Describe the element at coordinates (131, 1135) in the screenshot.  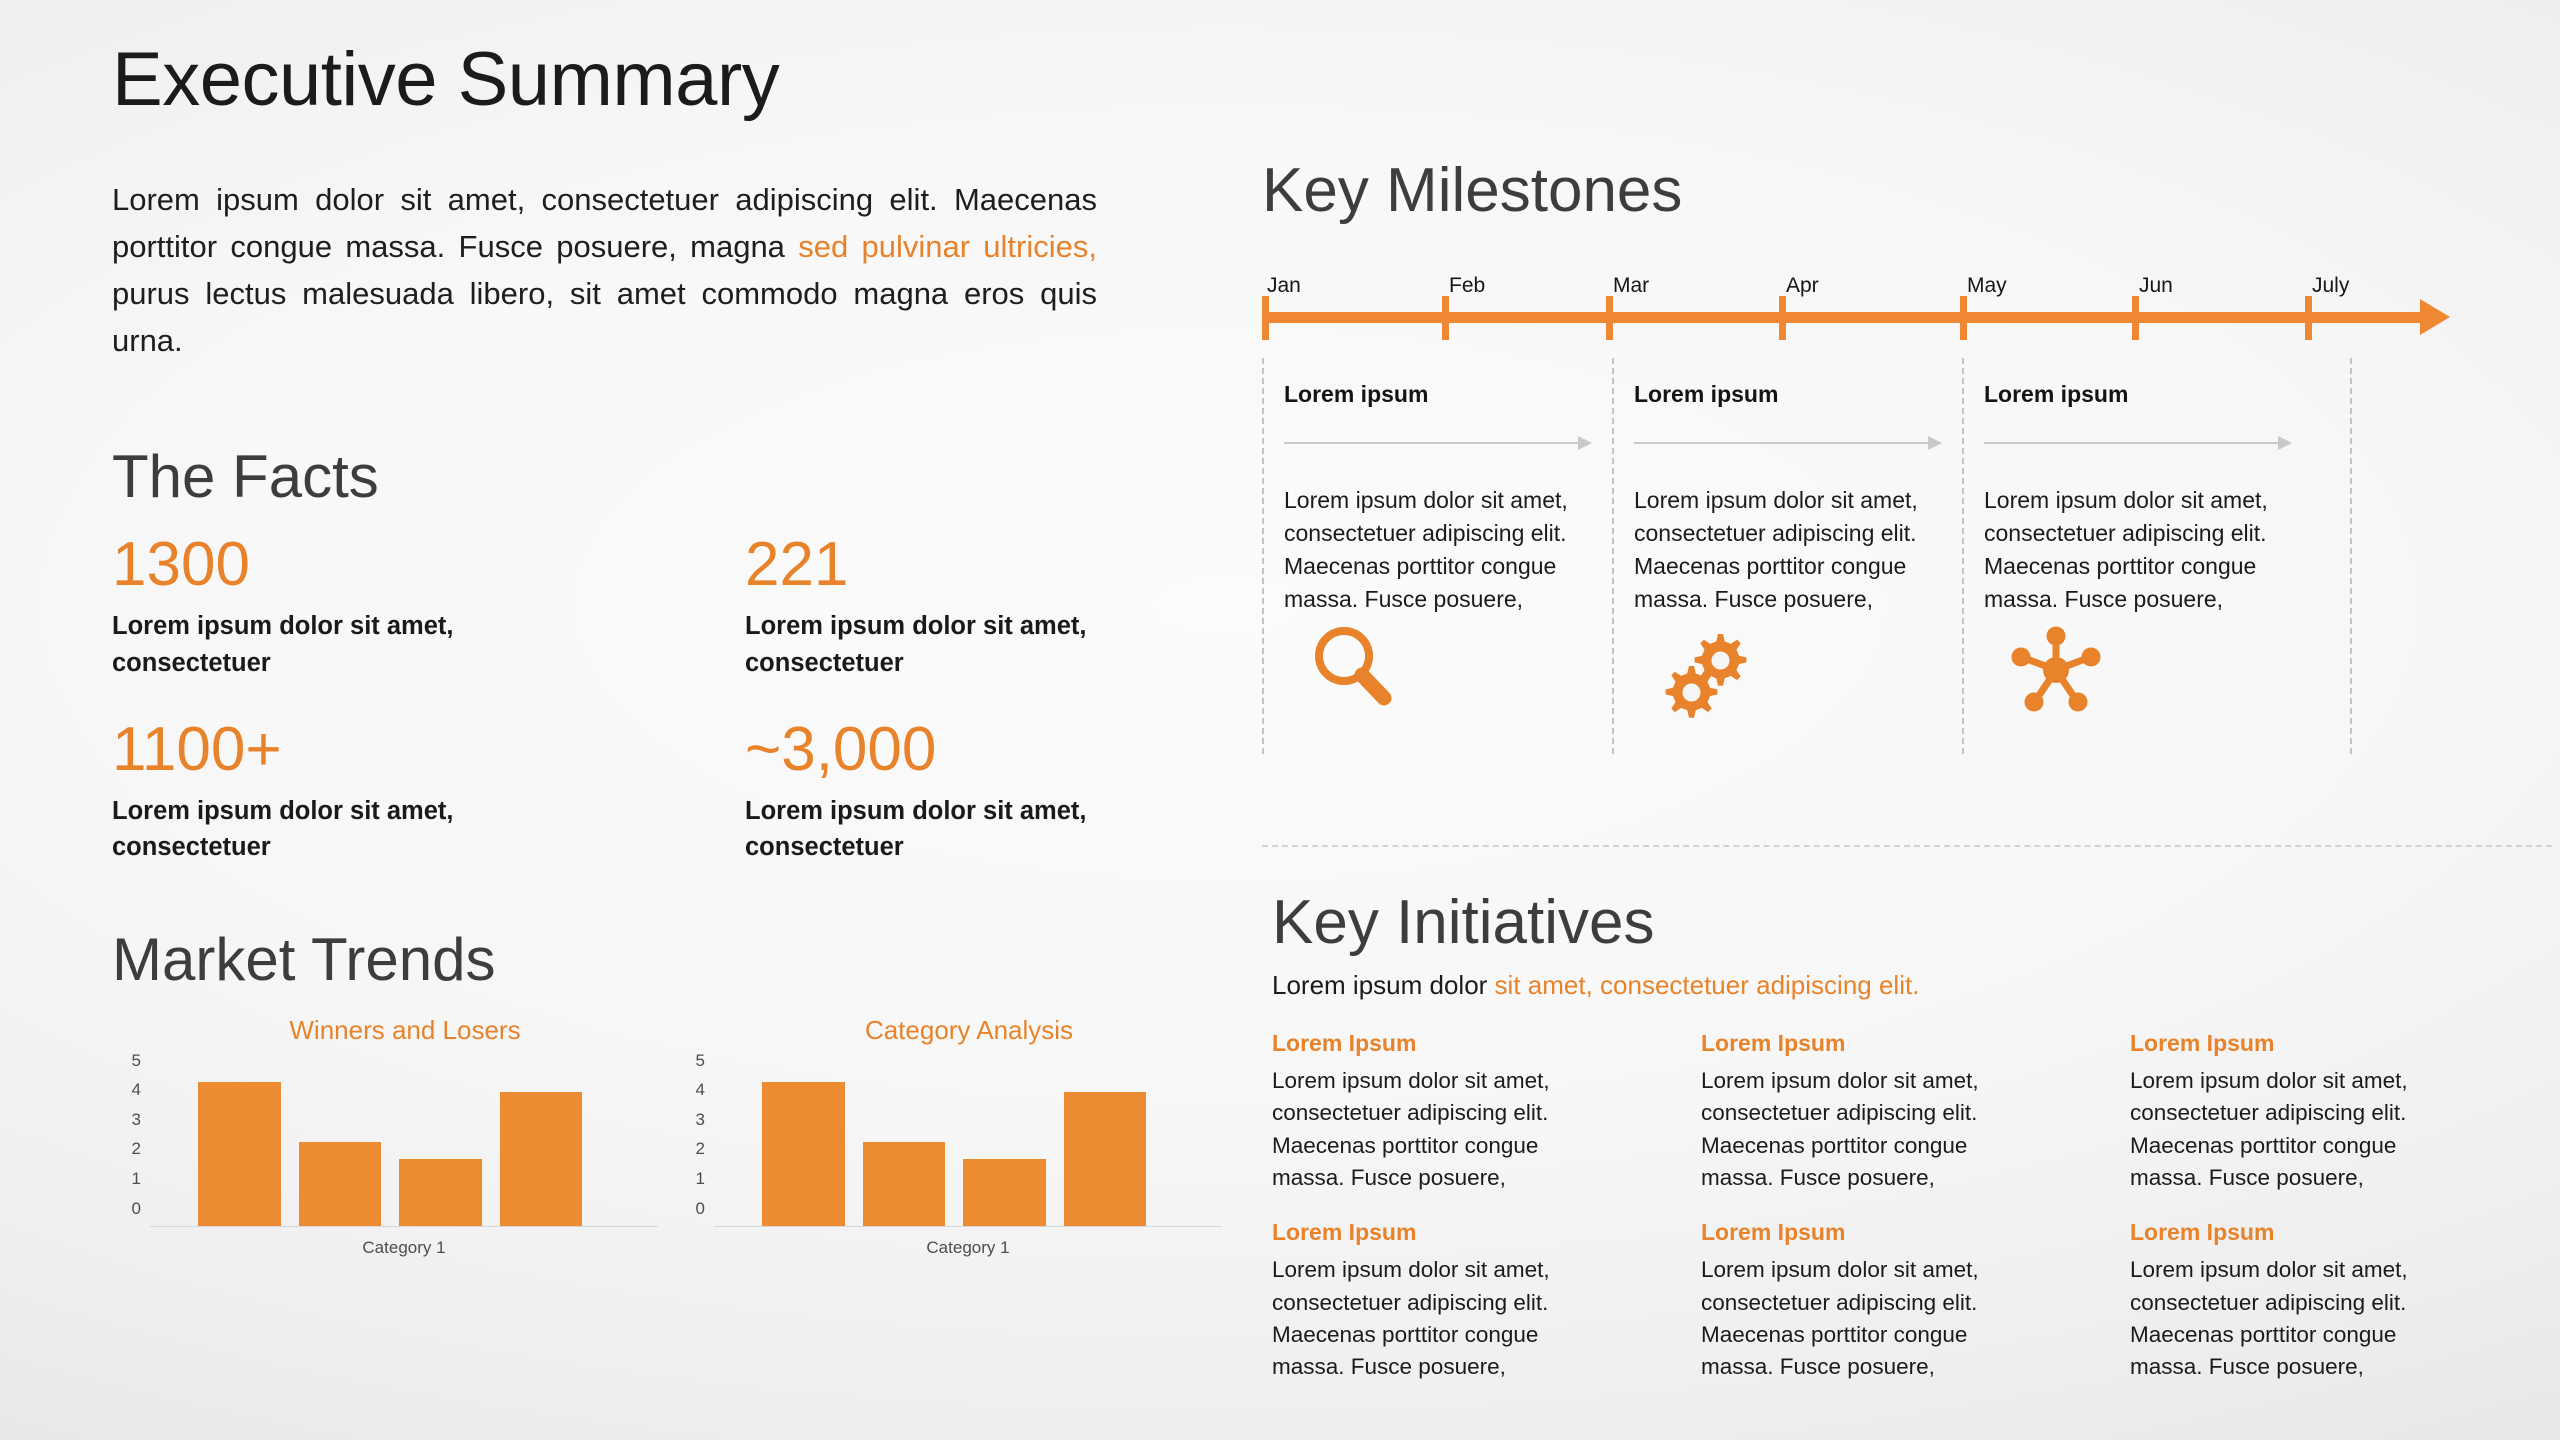
I see `y-axis-ticks: 5 4 3 2 1 0` at that location.